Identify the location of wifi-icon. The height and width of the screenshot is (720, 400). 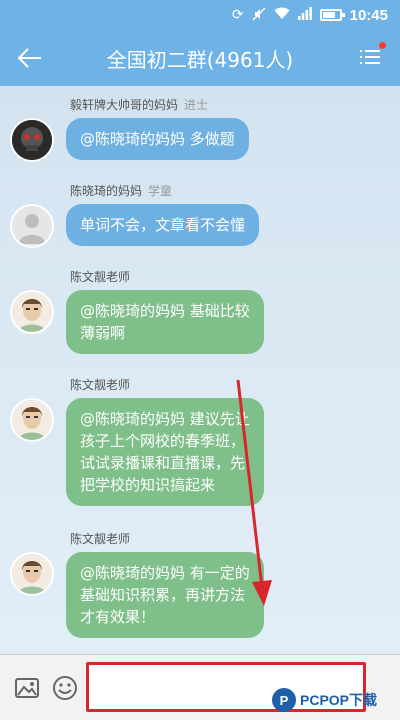
(282, 15).